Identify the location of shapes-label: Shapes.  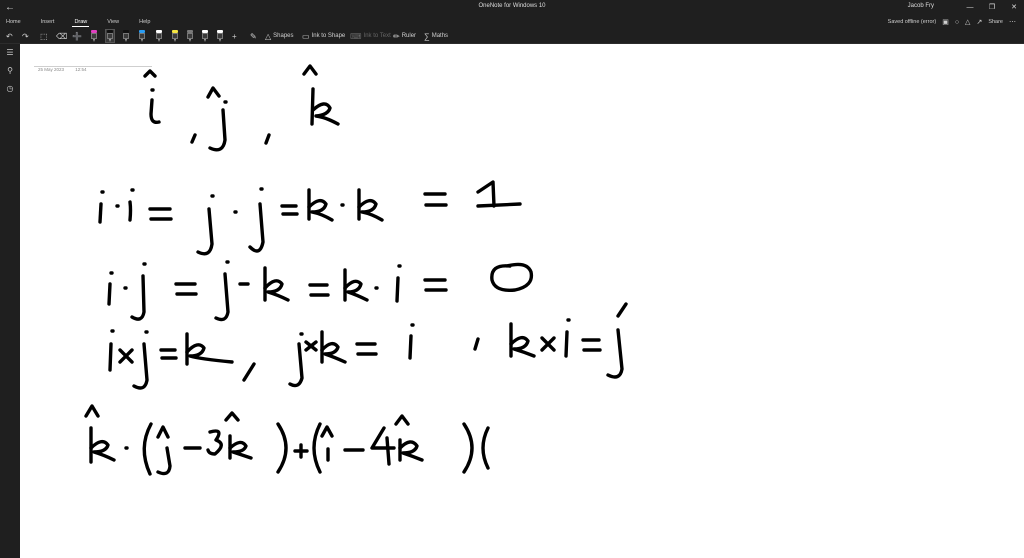
(283, 36).